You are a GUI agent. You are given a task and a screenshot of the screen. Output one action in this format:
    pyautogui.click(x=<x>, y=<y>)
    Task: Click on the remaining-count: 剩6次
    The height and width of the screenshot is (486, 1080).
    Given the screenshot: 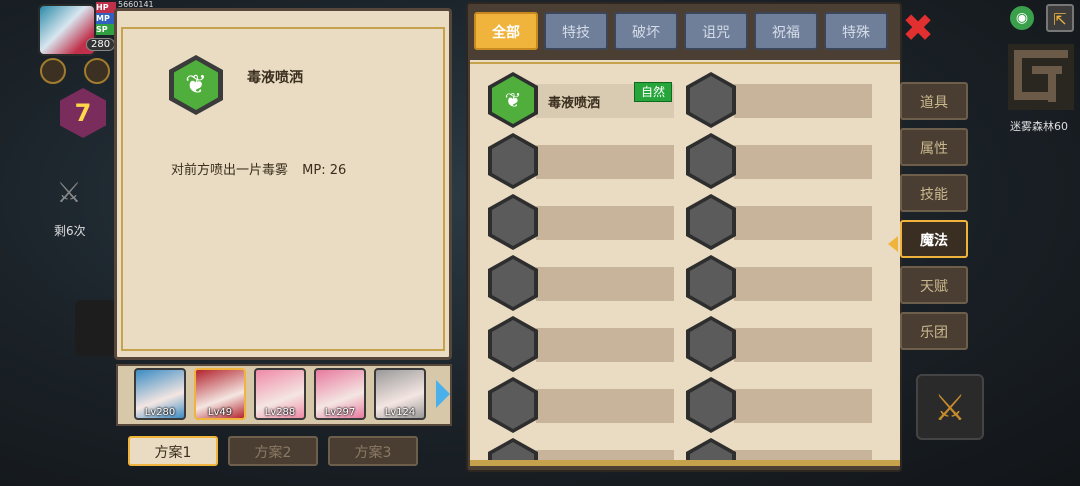 What is the action you would take?
    pyautogui.click(x=70, y=231)
    